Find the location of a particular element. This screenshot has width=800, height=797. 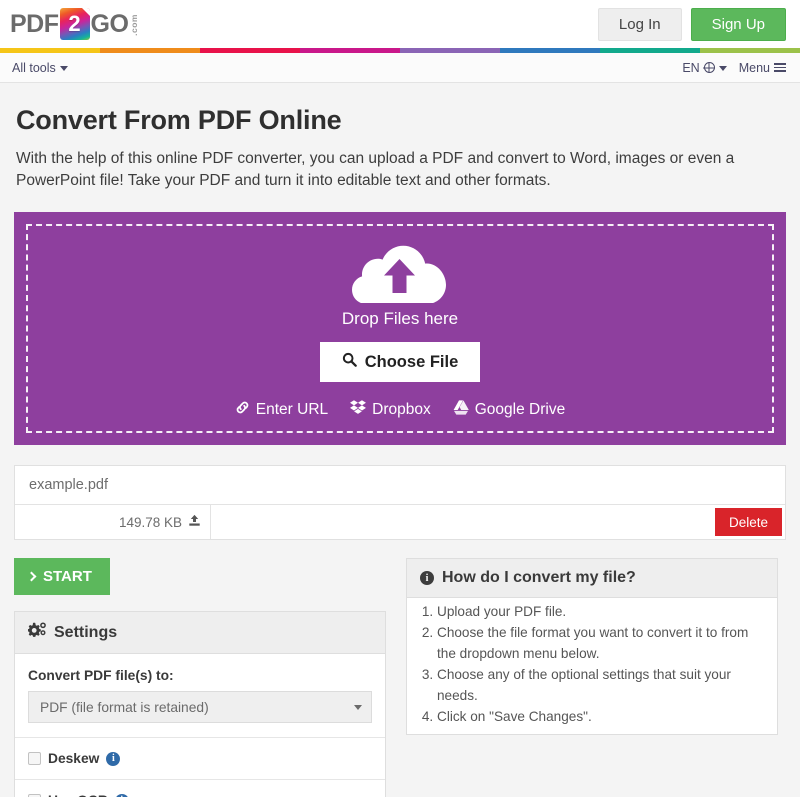

drop-files-label: Drop Files here is located at coordinates (400, 318).